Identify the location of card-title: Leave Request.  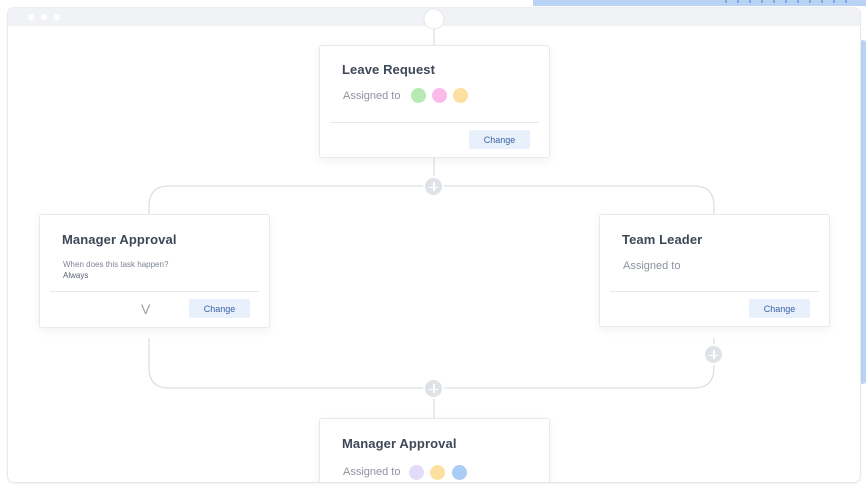
(389, 69).